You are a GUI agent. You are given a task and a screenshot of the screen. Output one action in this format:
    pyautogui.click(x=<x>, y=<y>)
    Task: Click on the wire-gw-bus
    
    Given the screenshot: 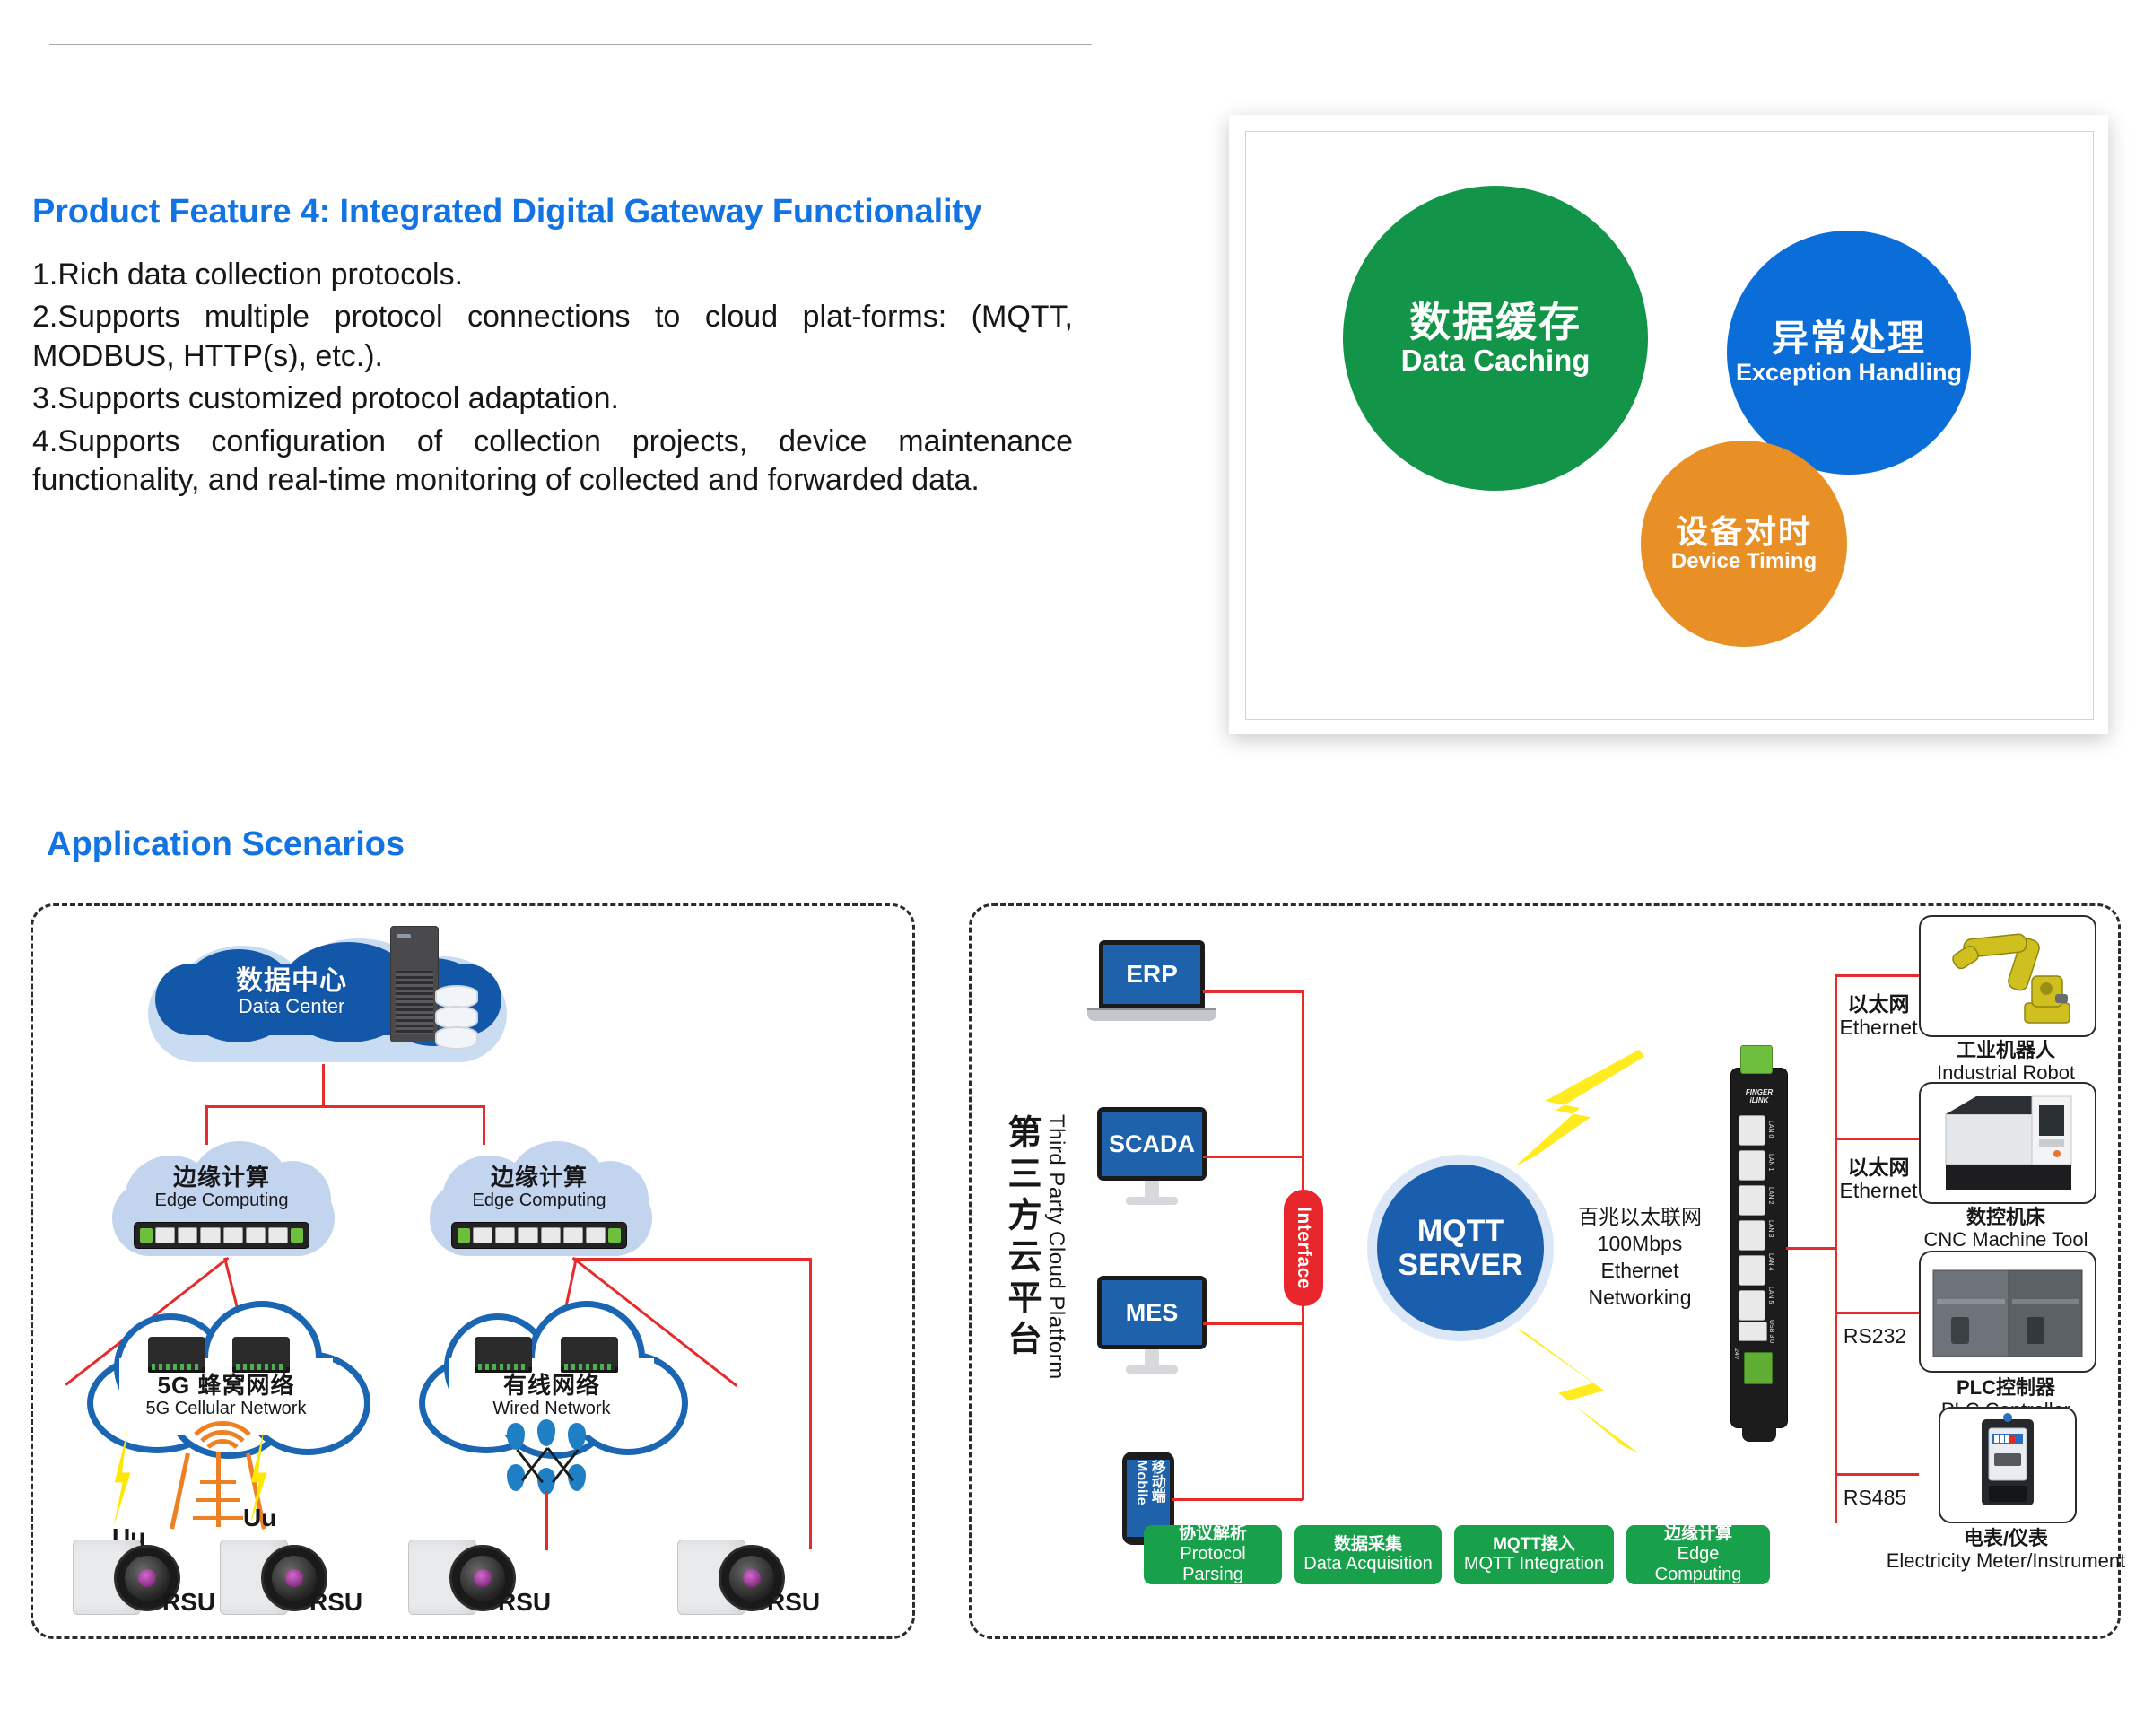 What is the action you would take?
    pyautogui.click(x=1836, y=1249)
    